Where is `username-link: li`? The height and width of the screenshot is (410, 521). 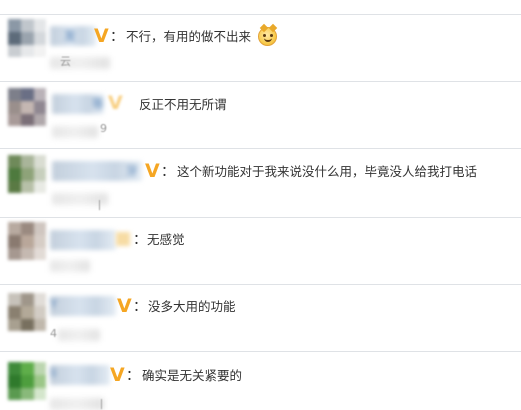 username-link: li is located at coordinates (80, 375).